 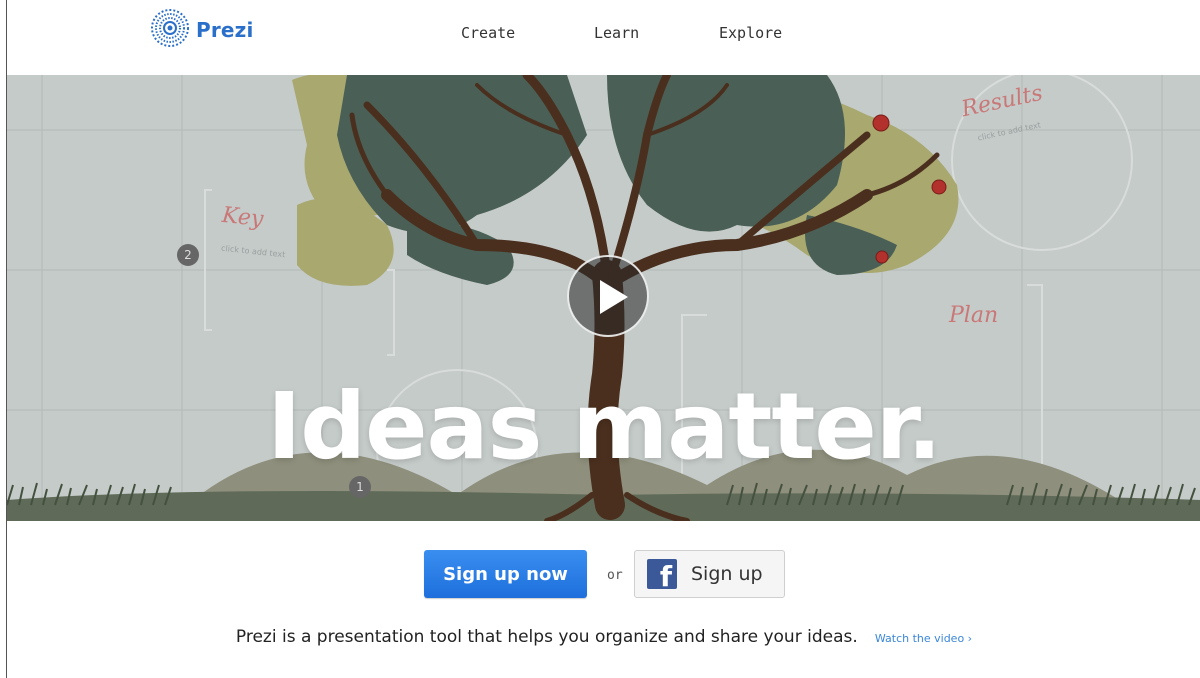 What do you see at coordinates (614, 297) in the screenshot?
I see `play-icon` at bounding box center [614, 297].